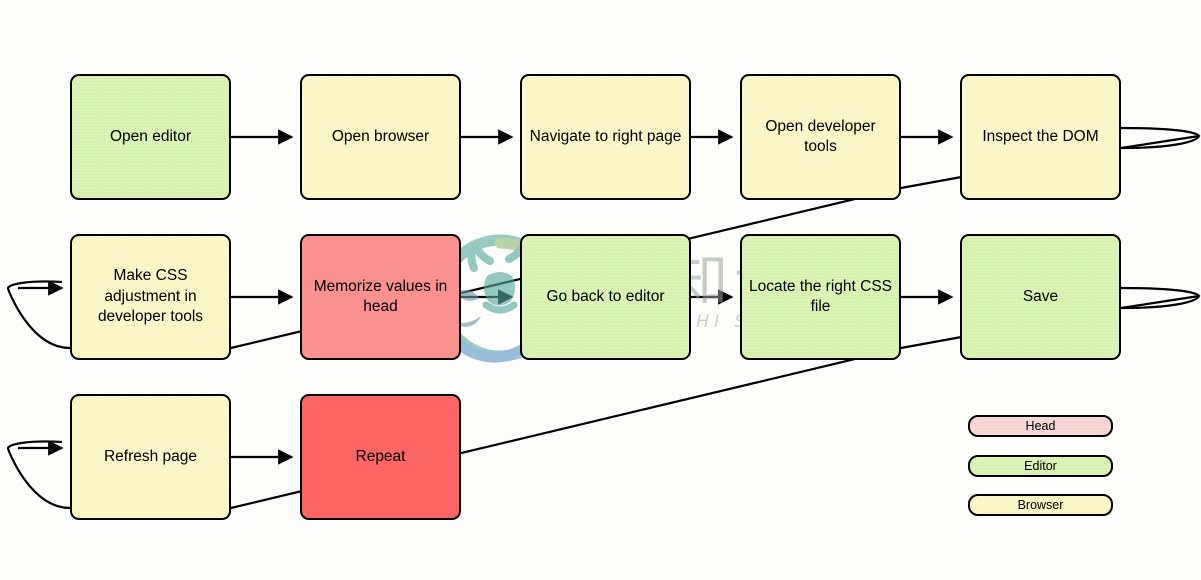 This screenshot has width=1201, height=580. I want to click on node-open-devtools: Open developer tools, so click(820, 137).